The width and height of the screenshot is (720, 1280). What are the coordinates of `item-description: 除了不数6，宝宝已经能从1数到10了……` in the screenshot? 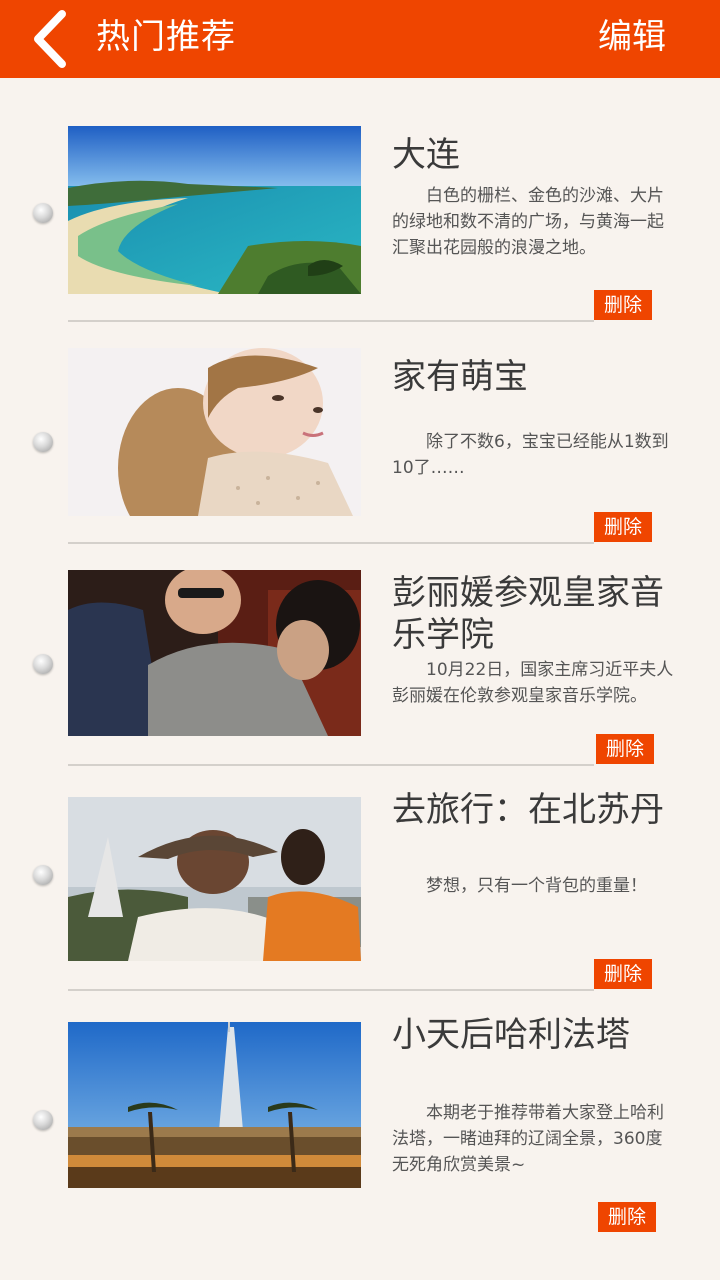 It's located at (530, 455).